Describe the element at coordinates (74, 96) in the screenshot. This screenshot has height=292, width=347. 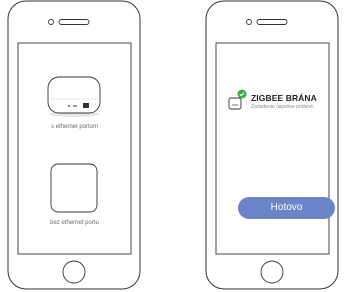
I see `gateway-with-ethernet-icon` at that location.